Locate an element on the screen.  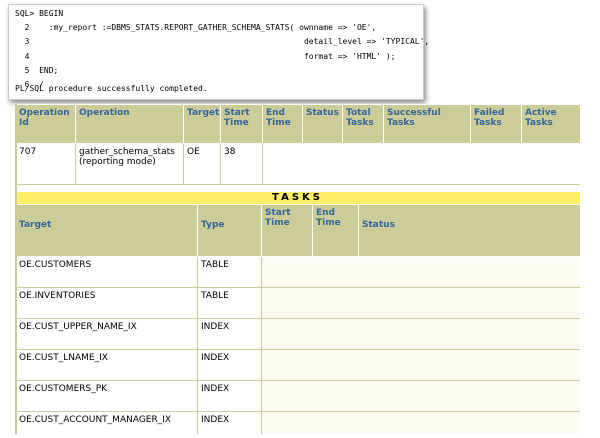
sql-line-1: SQL> BEGIN is located at coordinates (39, 13).